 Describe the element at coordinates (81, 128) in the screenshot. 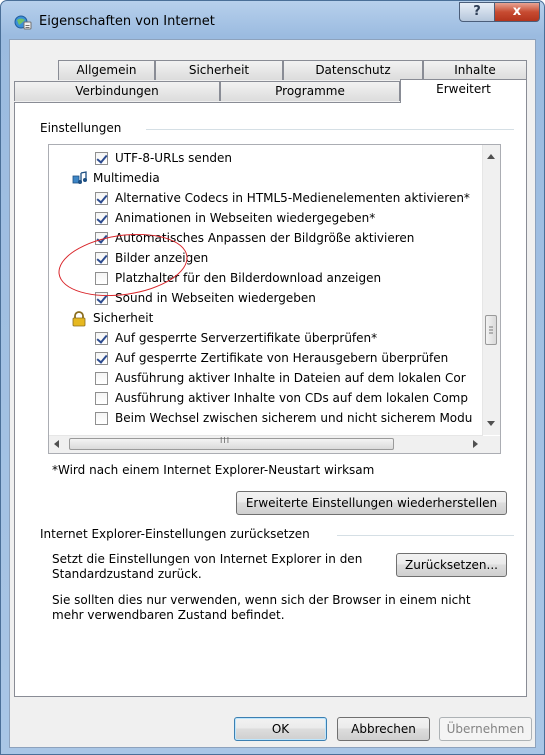

I see `settings-group-label: Einstellungen` at that location.